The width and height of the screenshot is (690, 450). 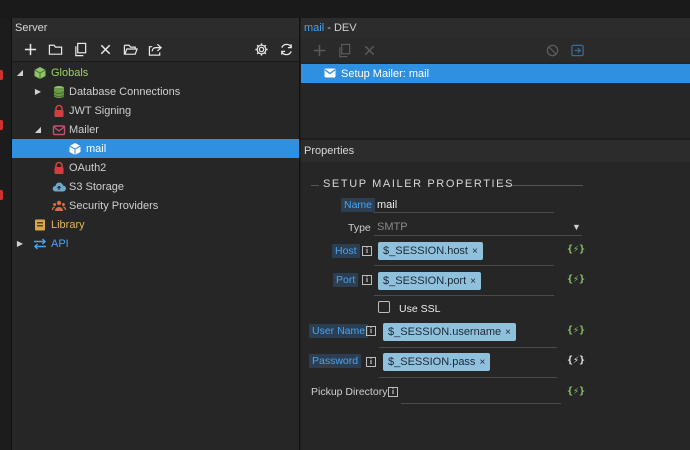 What do you see at coordinates (55, 50) in the screenshot?
I see `folder-icon` at bounding box center [55, 50].